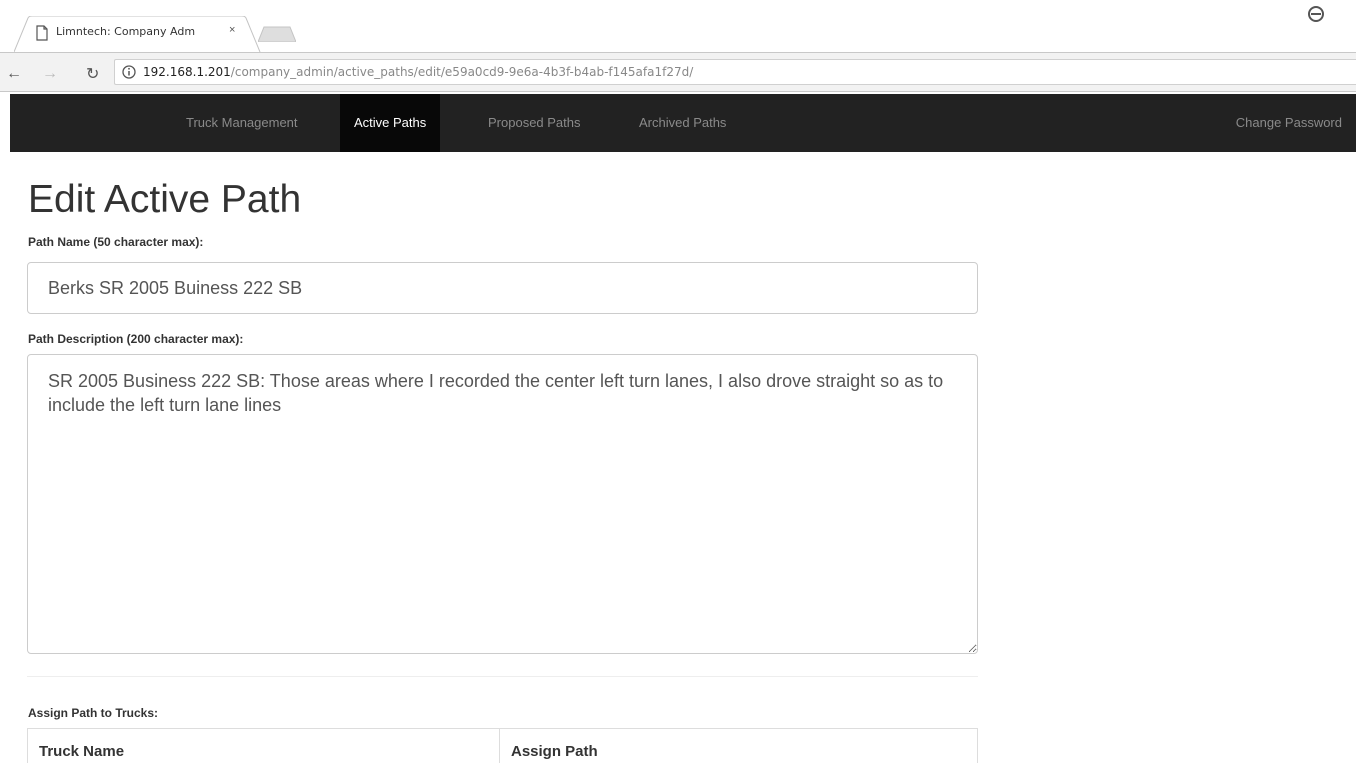 The image size is (1356, 763). What do you see at coordinates (242, 123) in the screenshot?
I see `nav-truck-management: Truck Management` at bounding box center [242, 123].